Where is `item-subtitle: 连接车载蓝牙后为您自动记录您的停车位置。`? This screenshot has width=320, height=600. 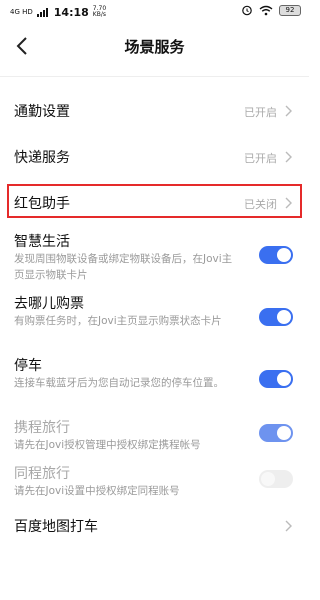
item-subtitle: 连接车载蓝牙后为您自动记录您的停车位置。 is located at coordinates (119, 383).